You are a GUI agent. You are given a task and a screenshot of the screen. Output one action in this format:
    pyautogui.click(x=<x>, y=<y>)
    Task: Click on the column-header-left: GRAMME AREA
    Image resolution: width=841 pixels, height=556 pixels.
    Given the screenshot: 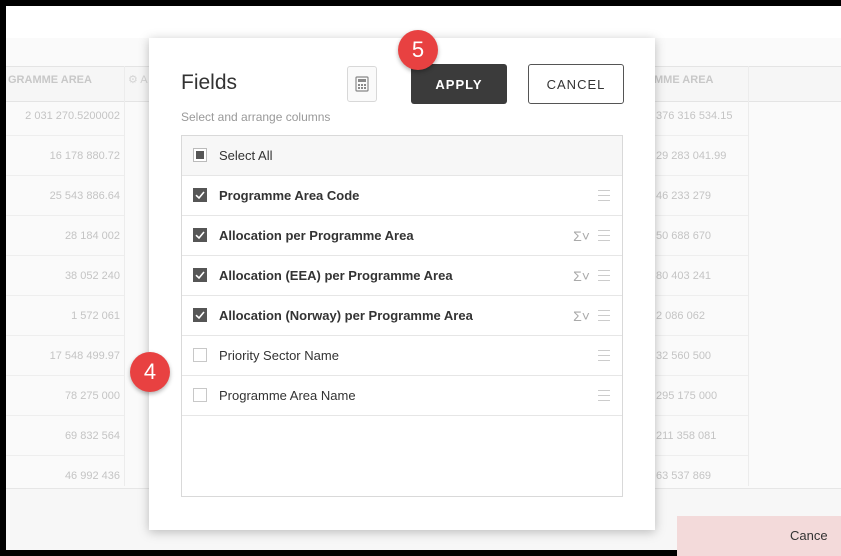 What is the action you would take?
    pyautogui.click(x=50, y=80)
    